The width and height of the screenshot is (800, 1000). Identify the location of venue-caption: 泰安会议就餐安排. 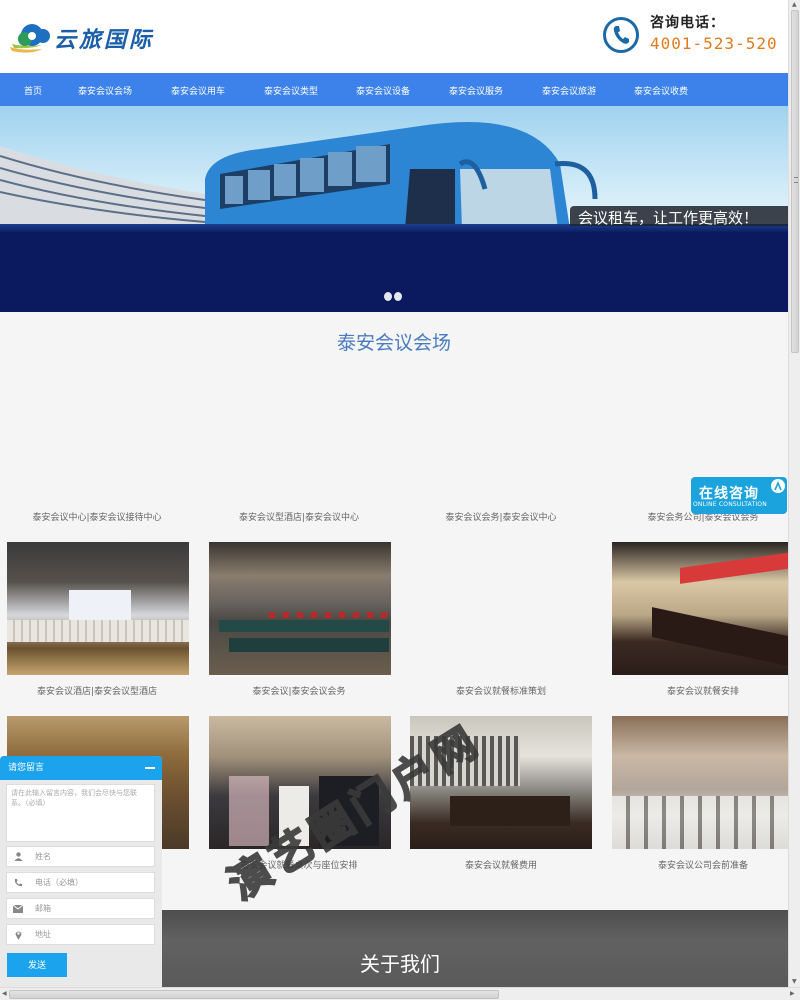
(700, 690).